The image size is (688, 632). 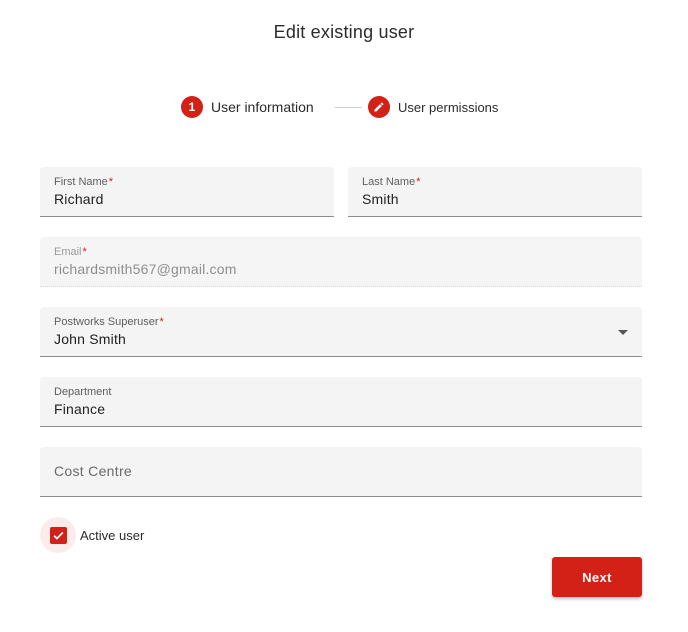 I want to click on page-title: Edit existing user, so click(x=344, y=32).